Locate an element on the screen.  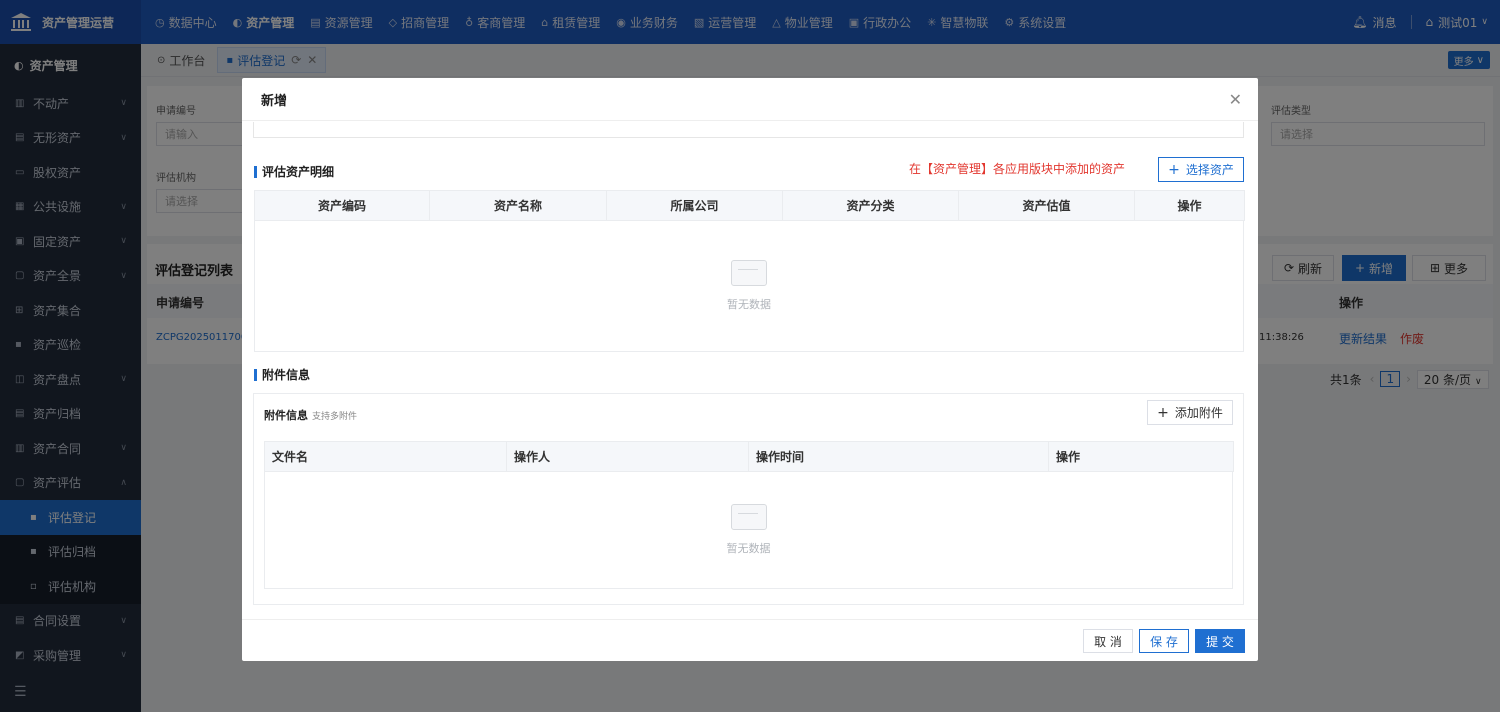
attach-section-title: 附件信息 is located at coordinates (282, 374).